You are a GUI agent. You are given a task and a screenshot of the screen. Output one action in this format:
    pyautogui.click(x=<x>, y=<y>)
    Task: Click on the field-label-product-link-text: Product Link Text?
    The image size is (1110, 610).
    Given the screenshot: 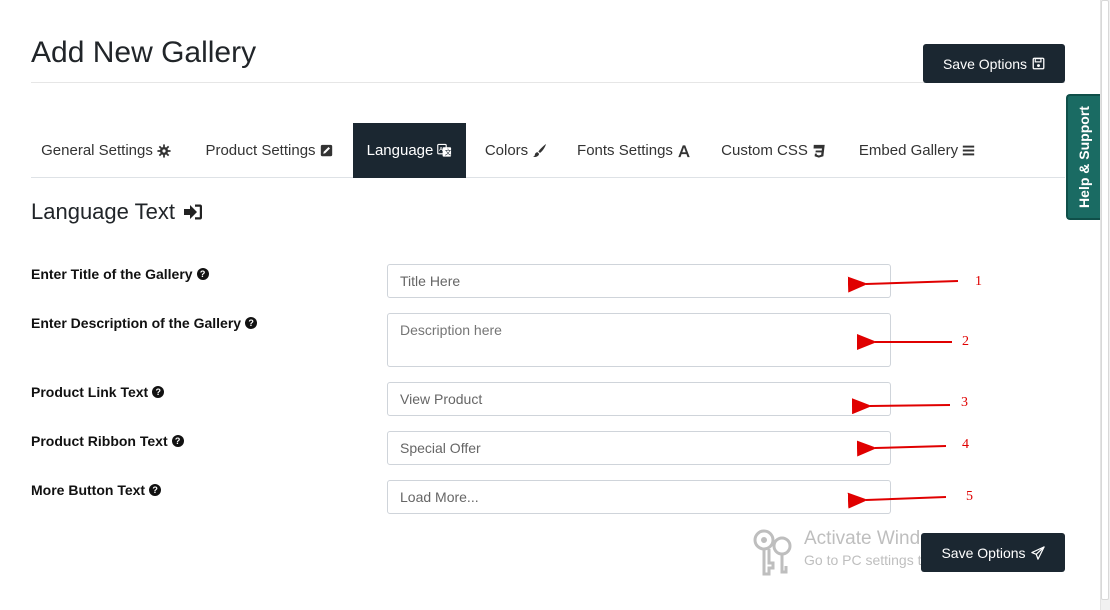 What is the action you would take?
    pyautogui.click(x=98, y=392)
    